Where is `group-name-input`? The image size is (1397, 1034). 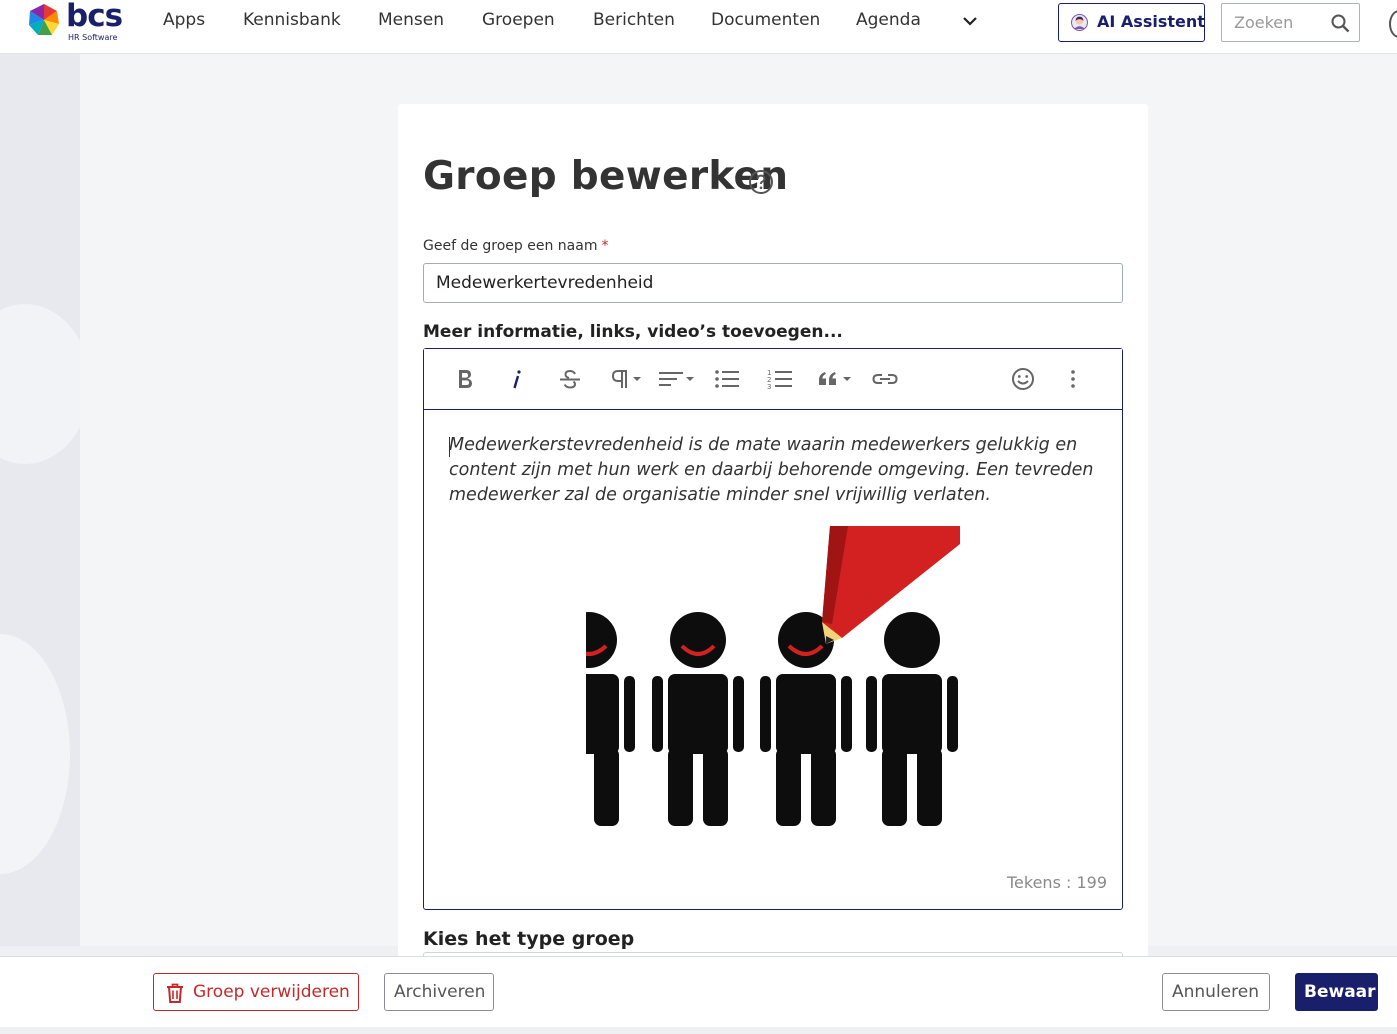
group-name-input is located at coordinates (773, 283).